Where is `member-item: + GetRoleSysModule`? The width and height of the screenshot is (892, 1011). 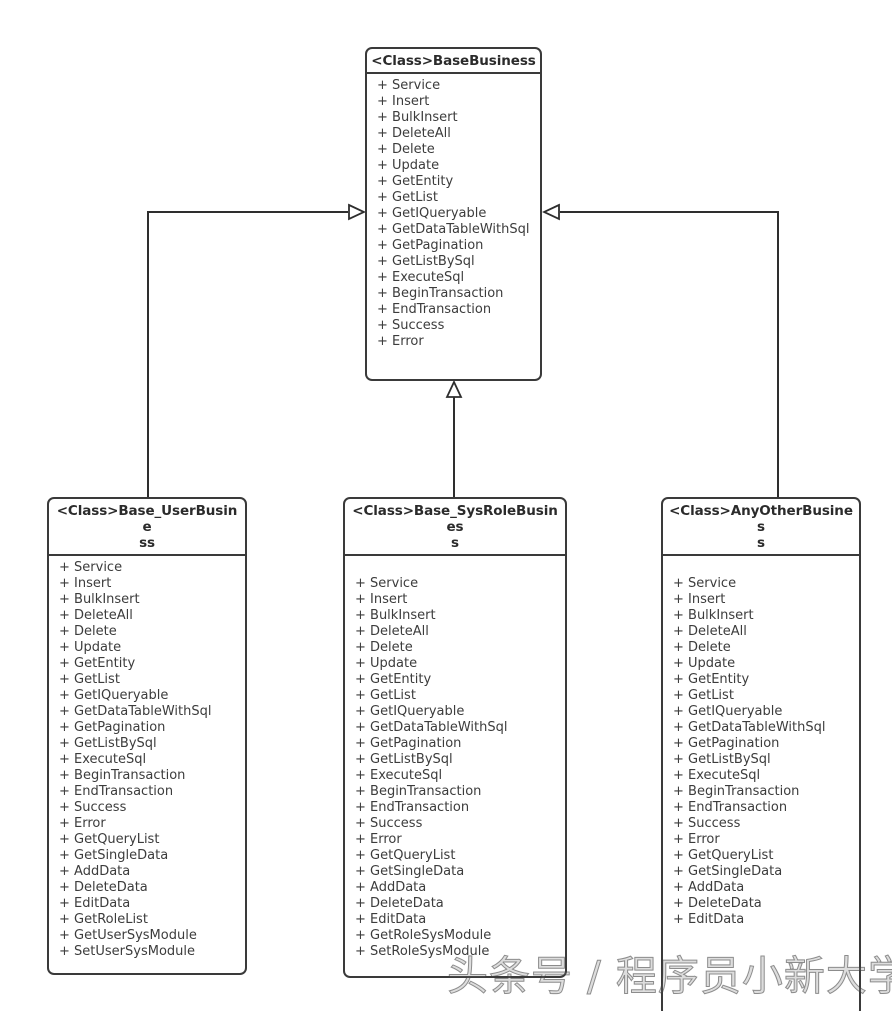
member-item: + GetRoleSysModule is located at coordinates (423, 935).